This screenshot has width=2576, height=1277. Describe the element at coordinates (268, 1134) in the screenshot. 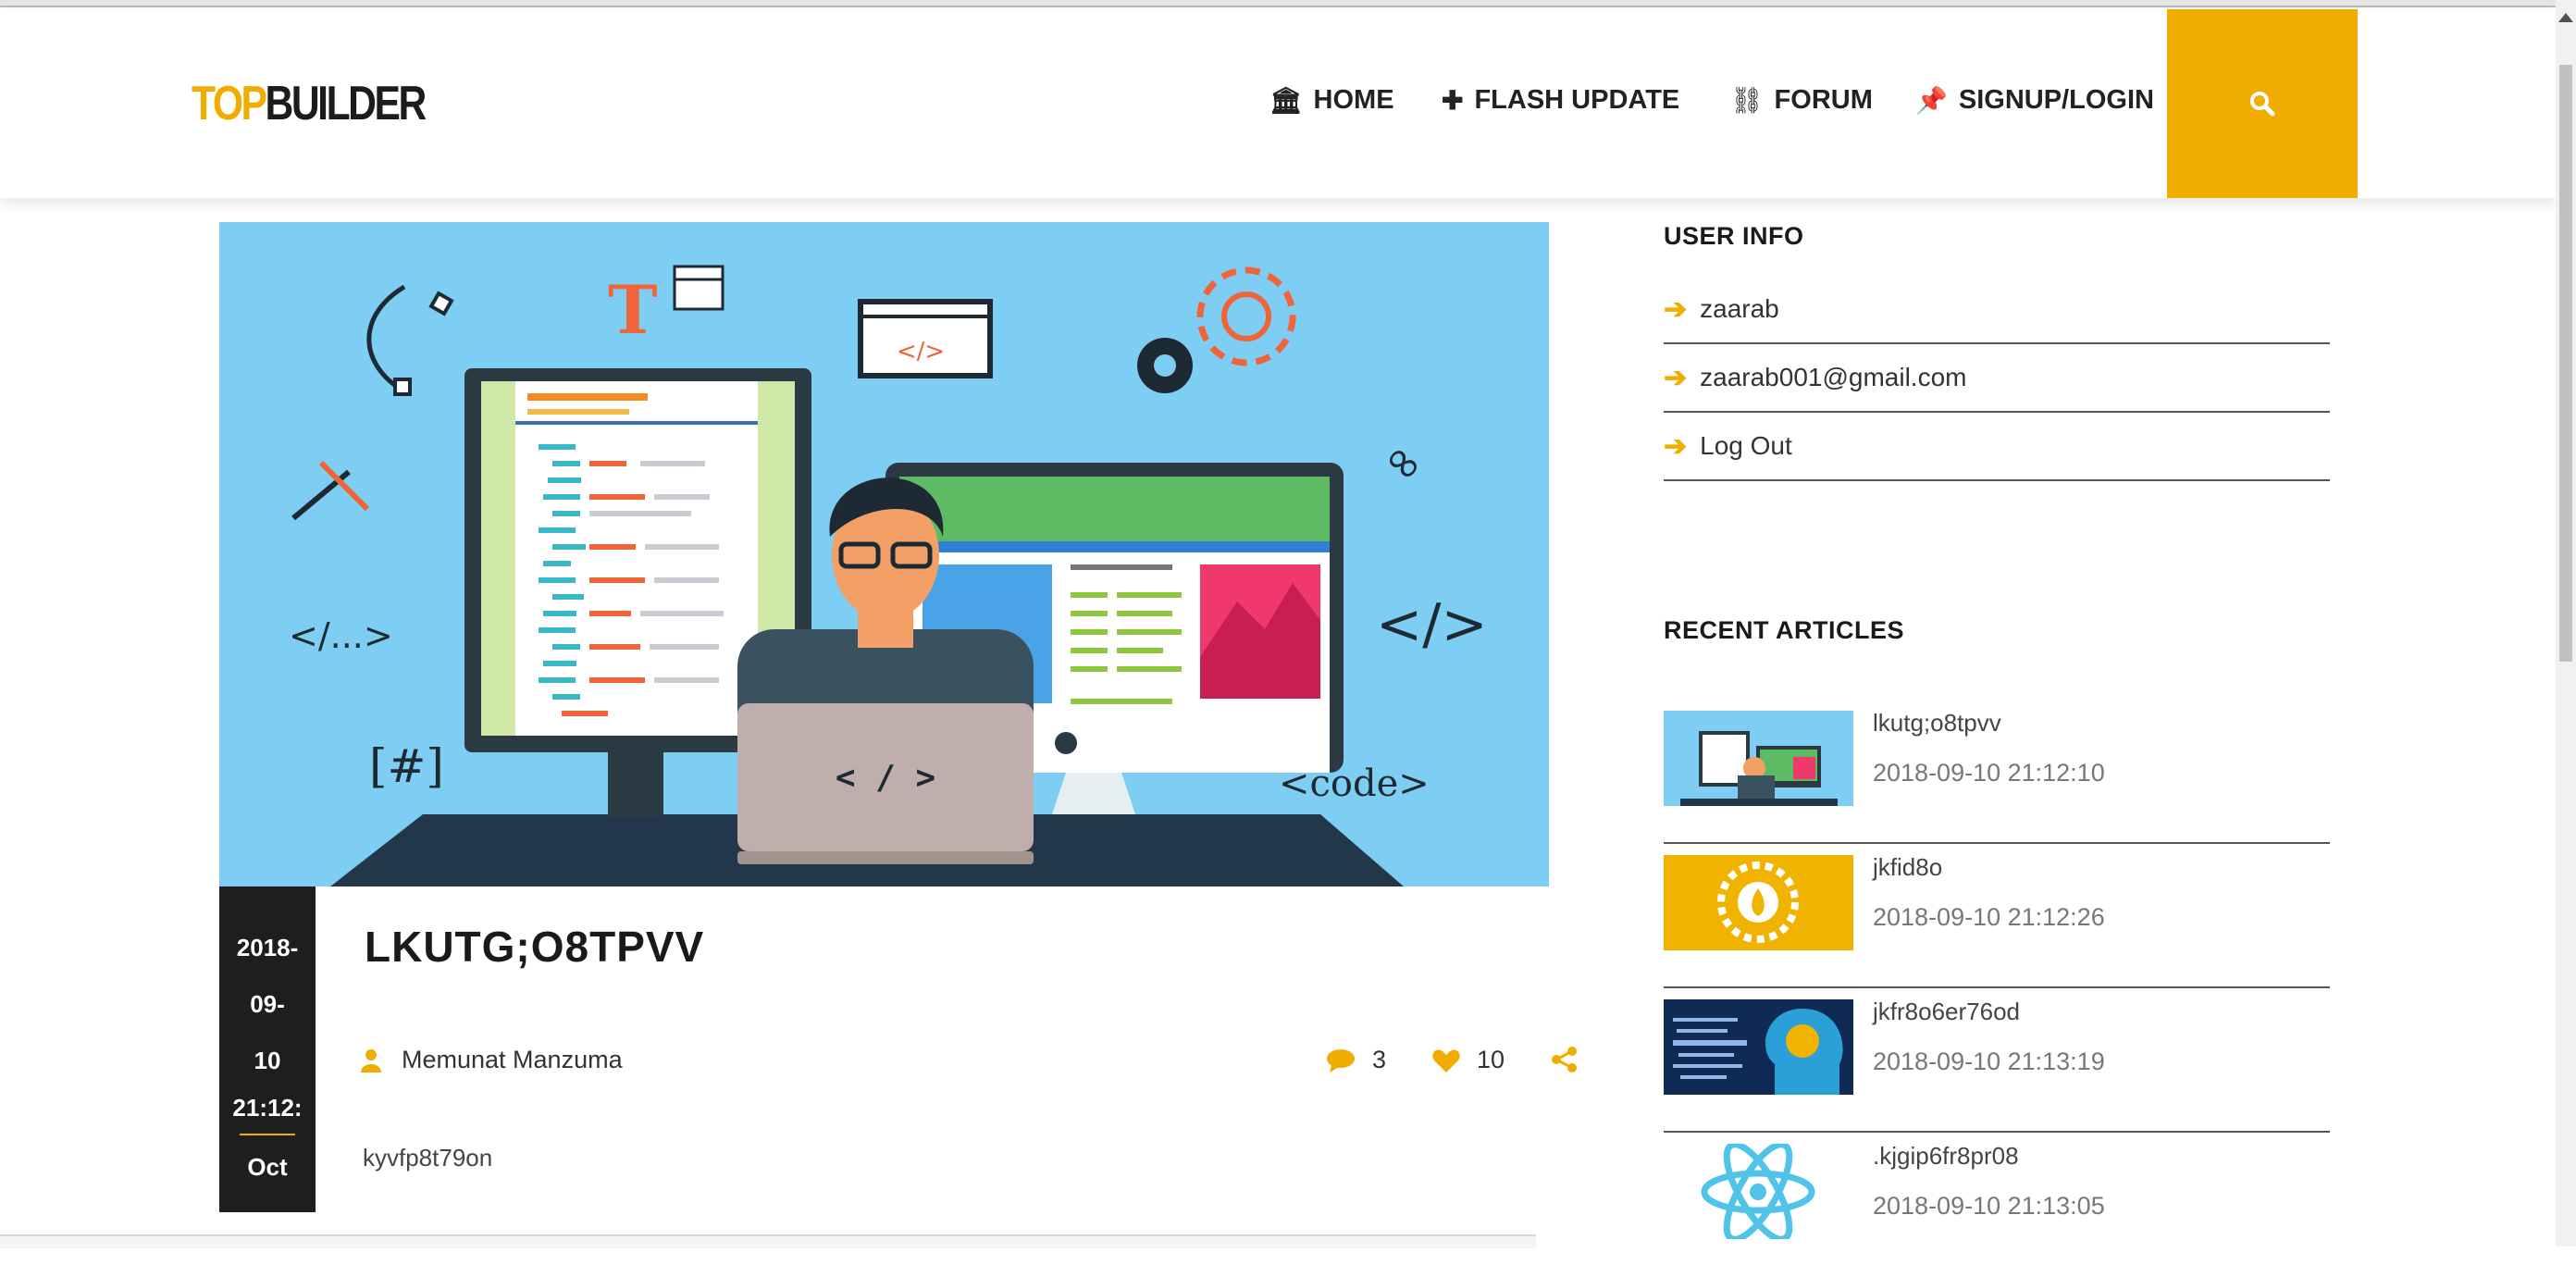

I see `date-separator` at that location.